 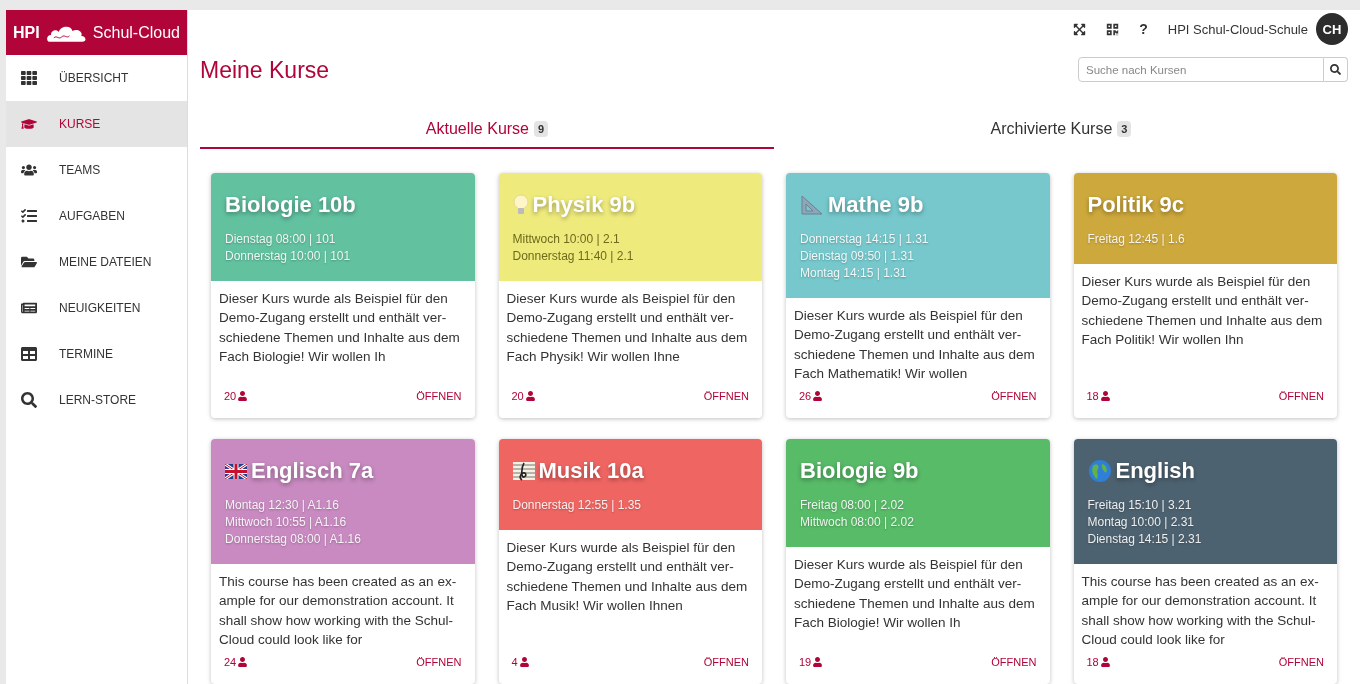 What do you see at coordinates (577, 505) in the screenshot?
I see `course-schedule: Donnerstag 12:55 | 1.35` at bounding box center [577, 505].